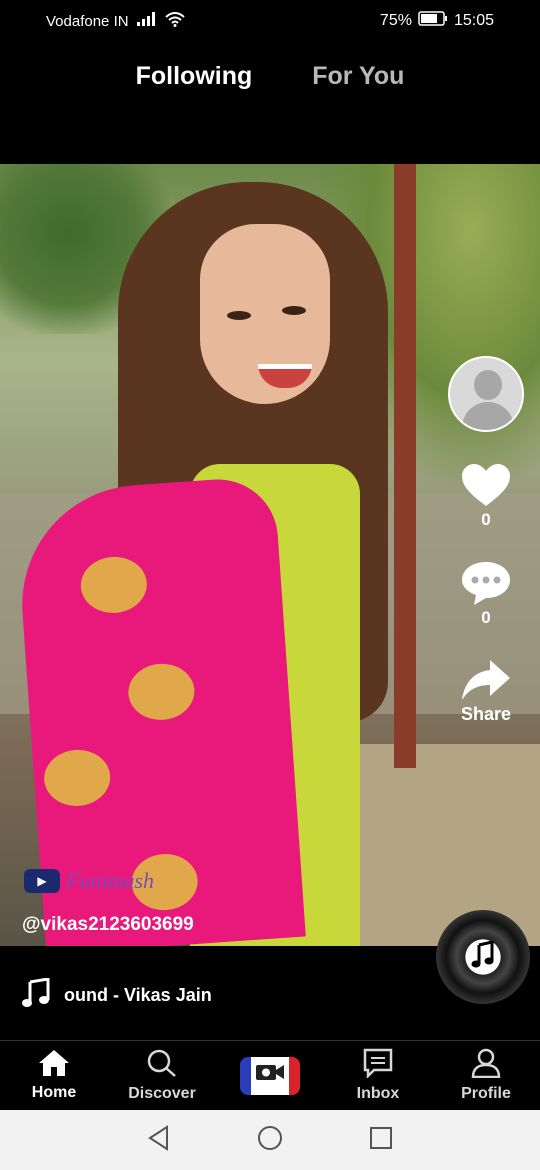  What do you see at coordinates (405, 466) in the screenshot?
I see `background-pole` at bounding box center [405, 466].